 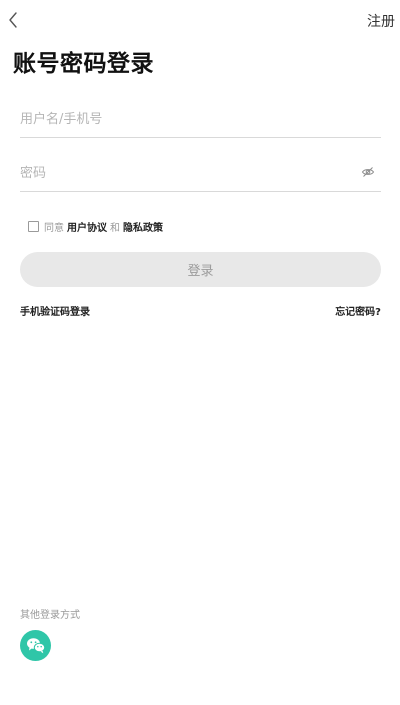 I want to click on sms-login-link: 手机验证码登录, so click(x=55, y=310).